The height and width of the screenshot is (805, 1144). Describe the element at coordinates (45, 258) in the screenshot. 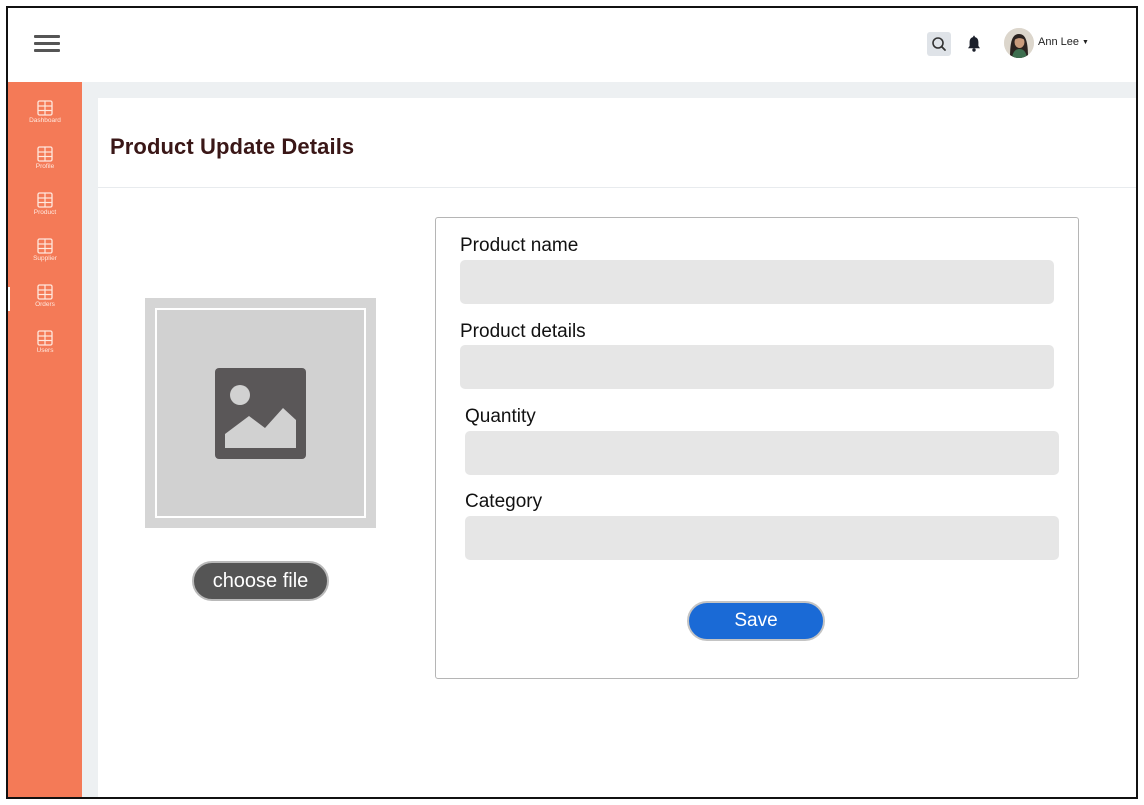

I see `sidebar-item-label: Supplier` at that location.